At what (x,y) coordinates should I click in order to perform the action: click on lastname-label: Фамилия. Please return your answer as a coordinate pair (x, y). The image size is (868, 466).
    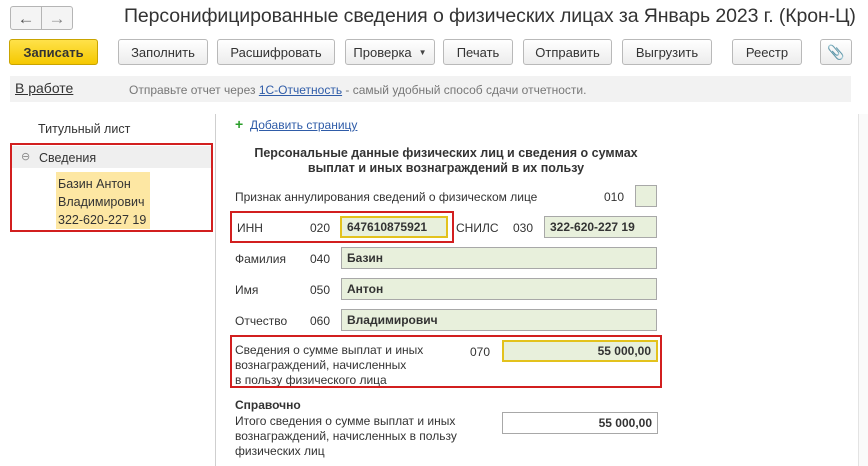
    Looking at the image, I should click on (260, 259).